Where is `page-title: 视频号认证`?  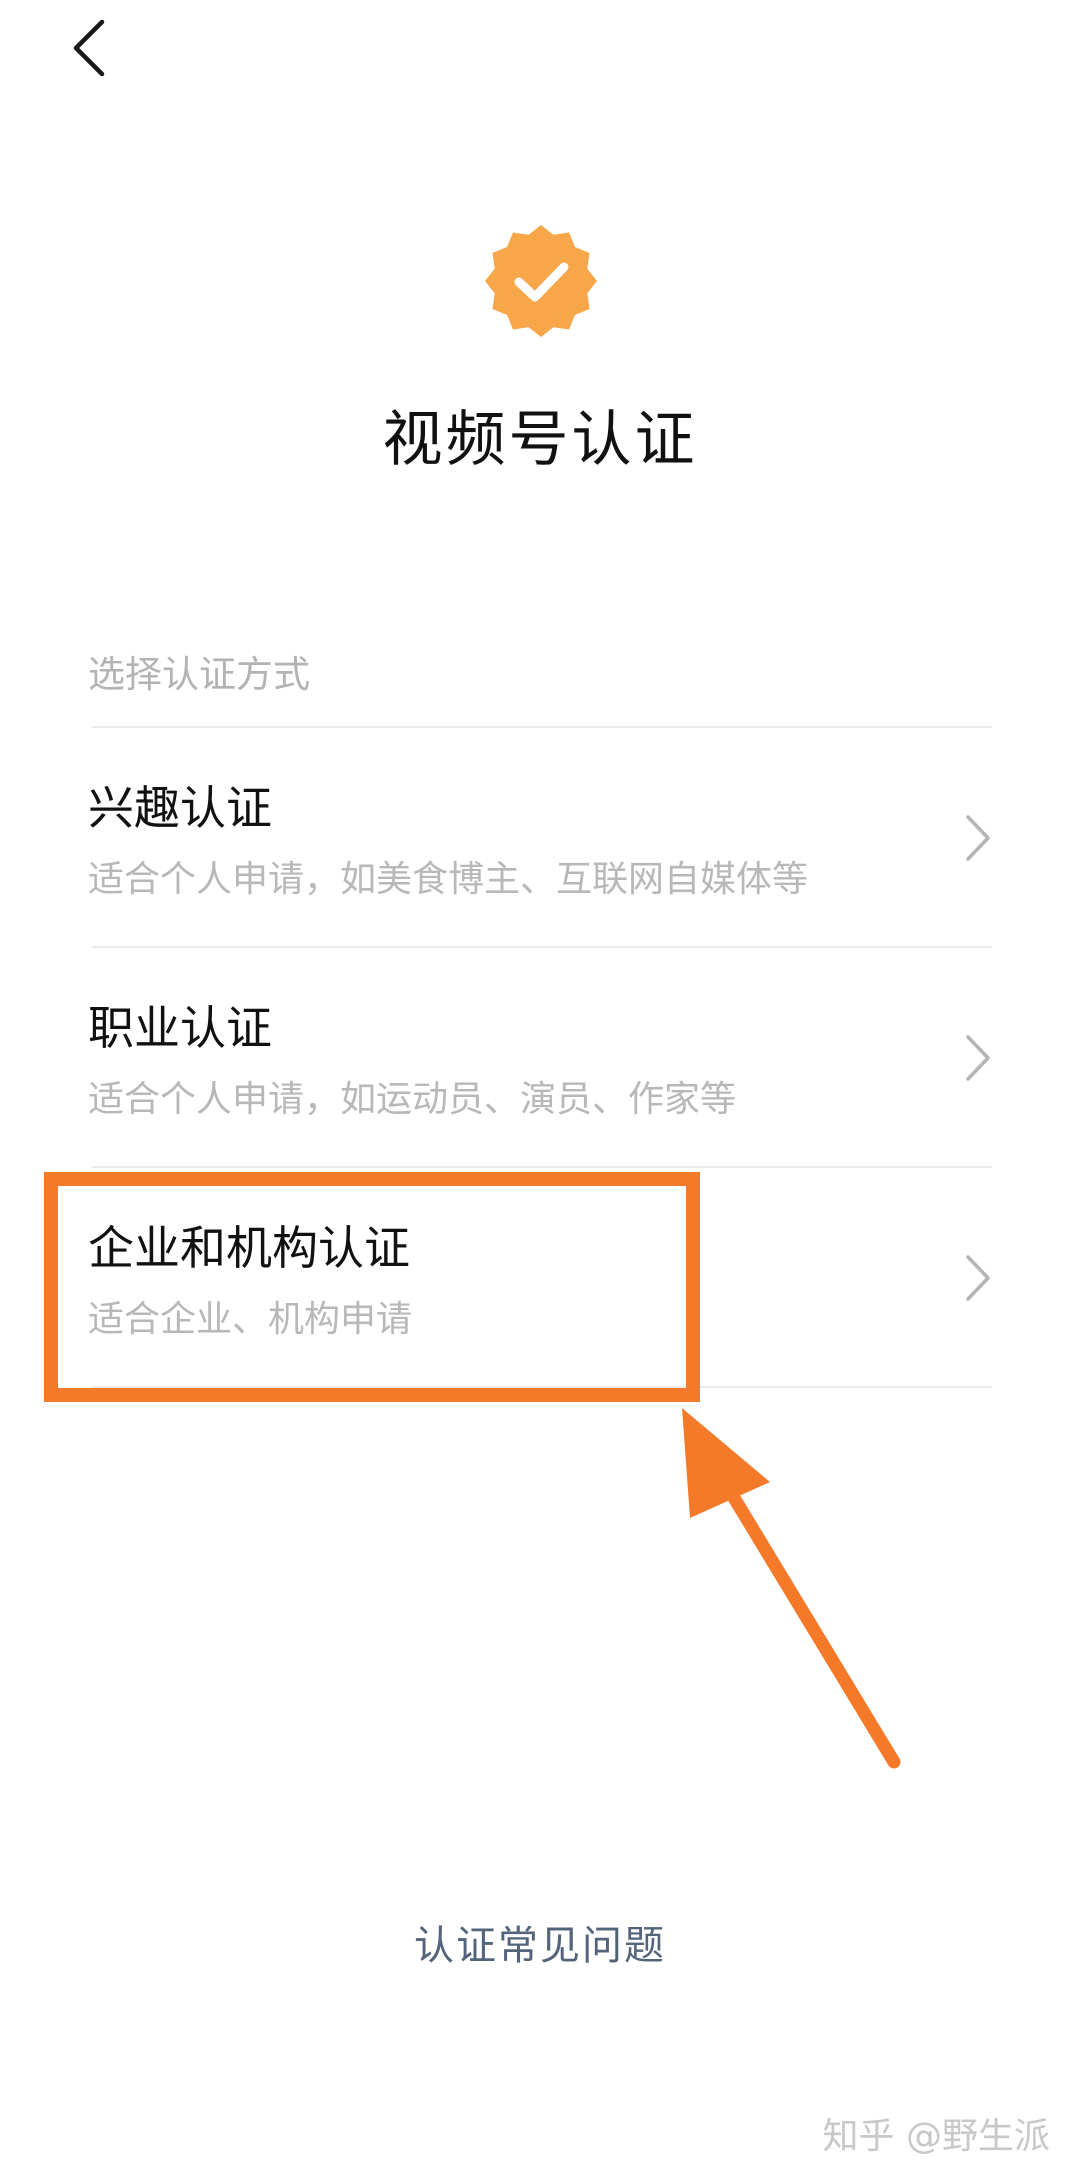
page-title: 视频号认证 is located at coordinates (540, 440).